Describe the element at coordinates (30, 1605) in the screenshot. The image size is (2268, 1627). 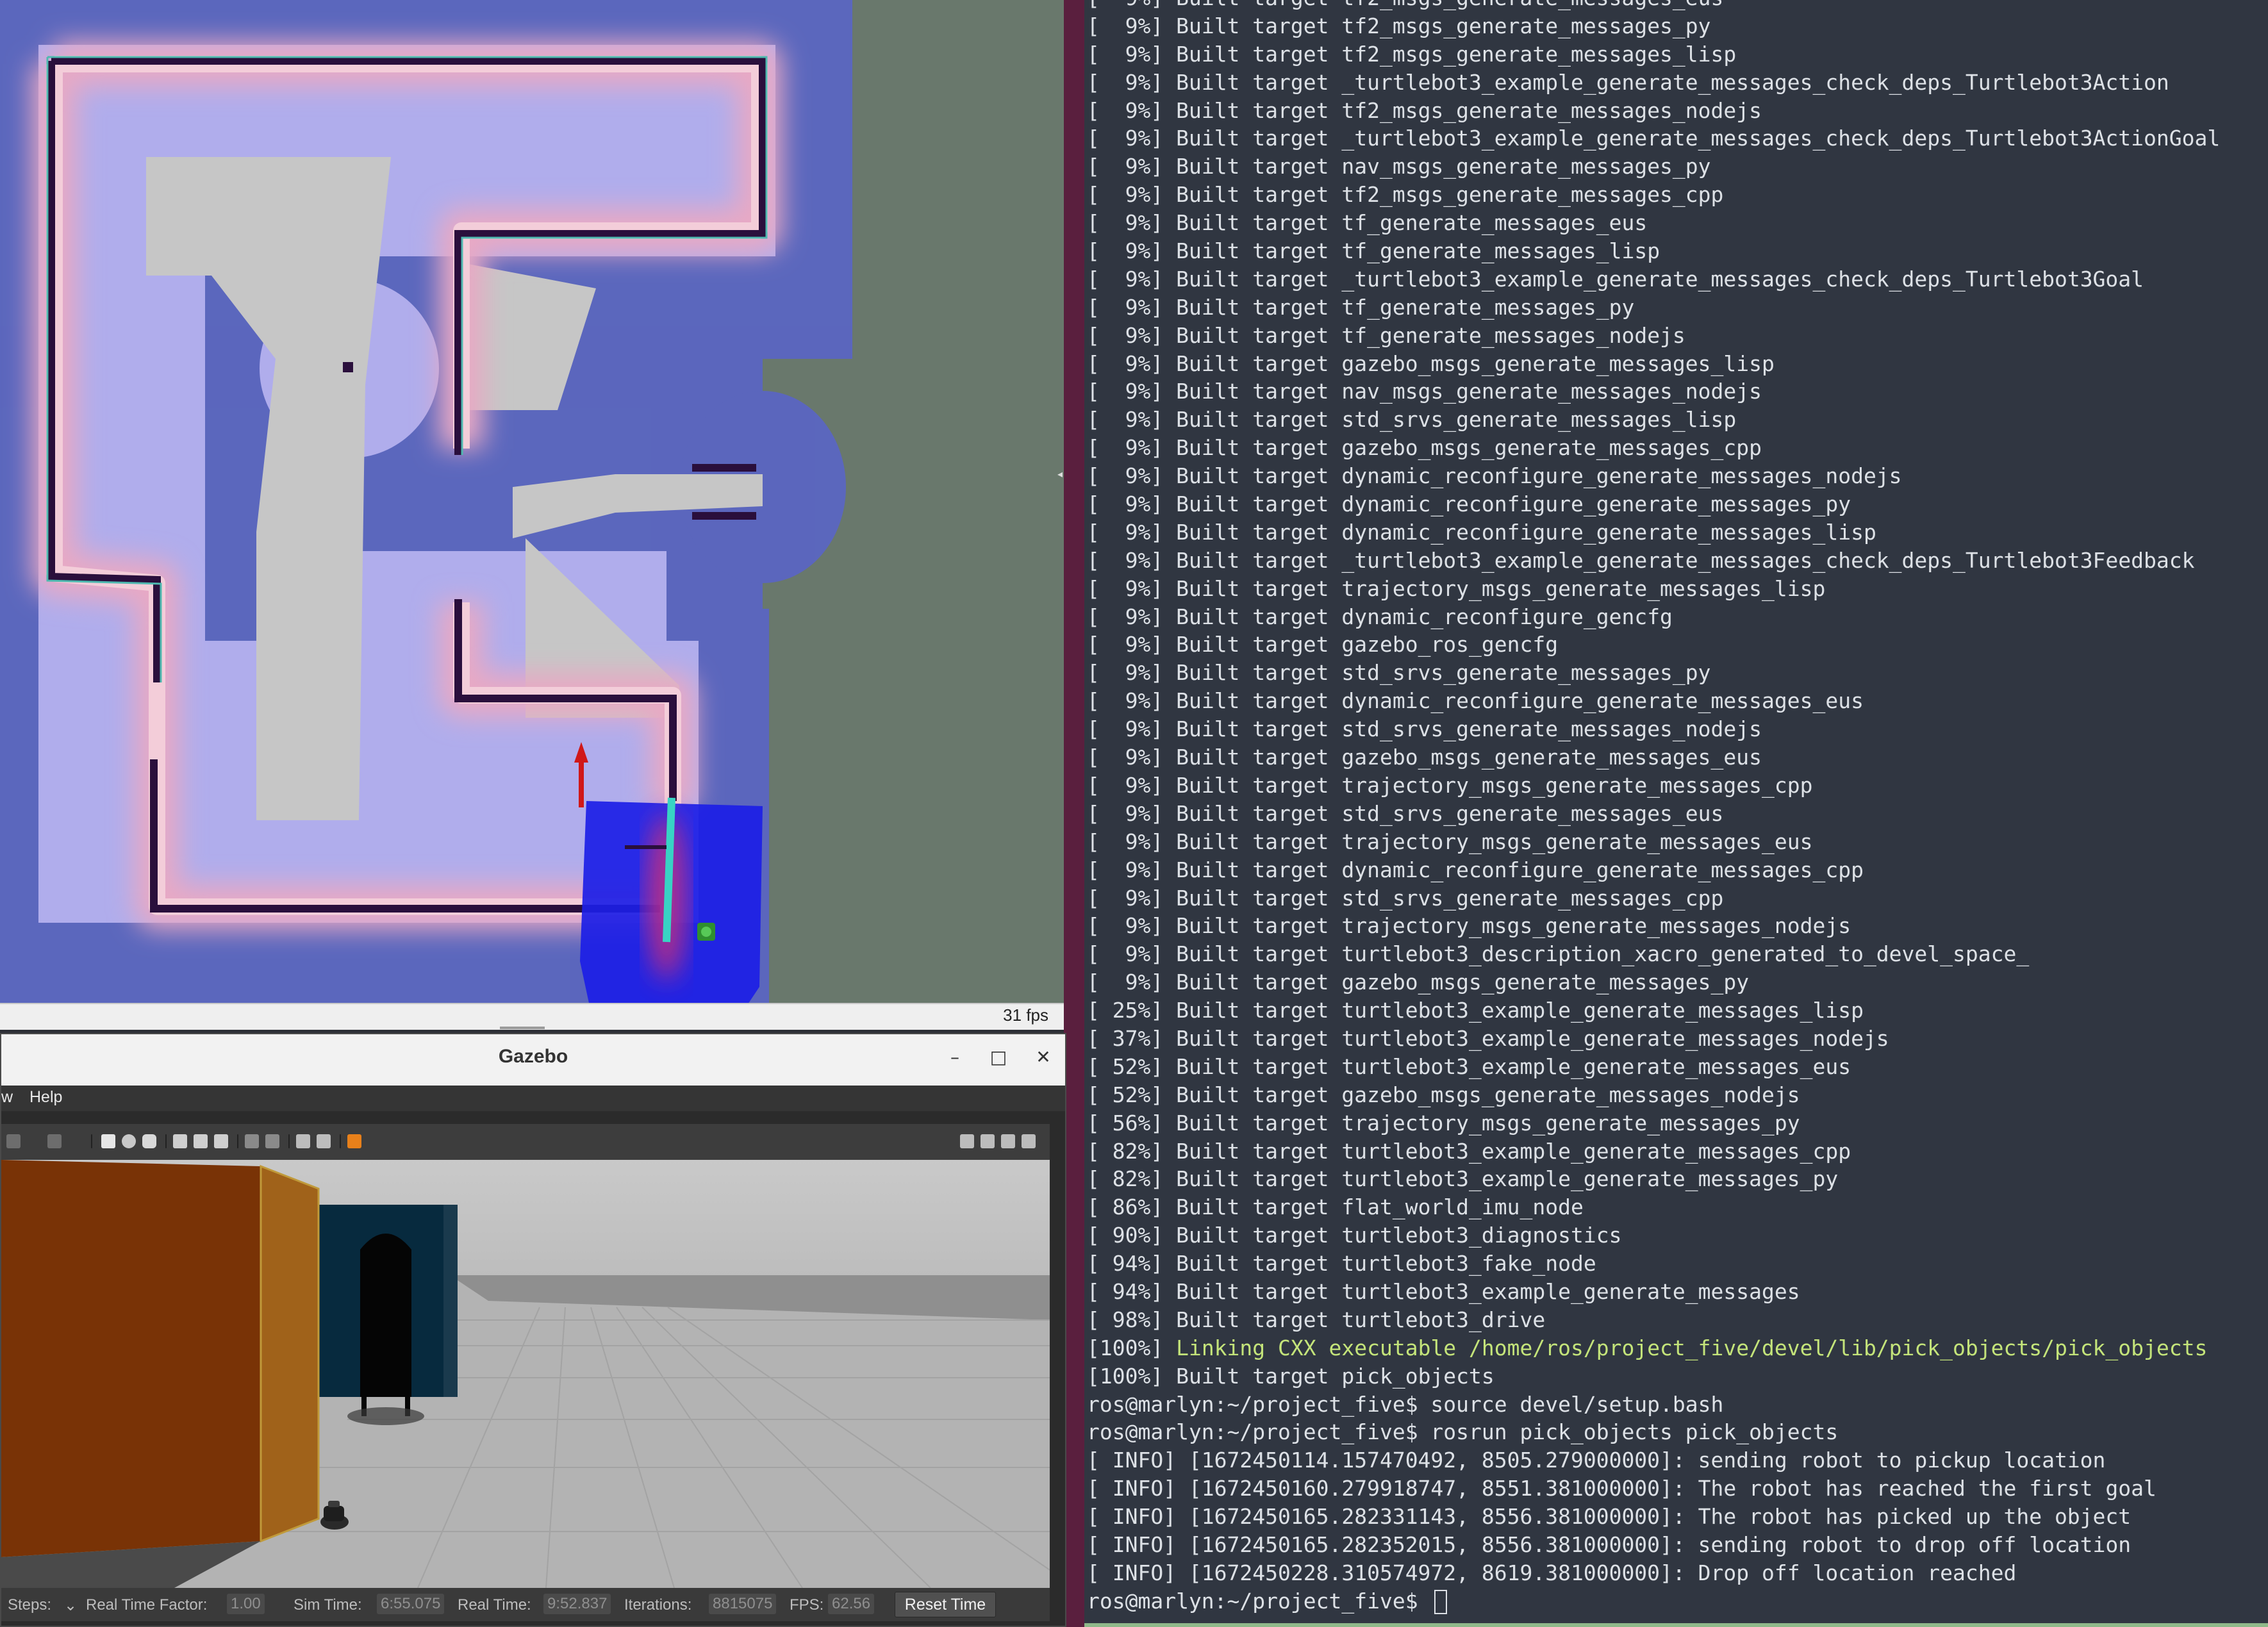
I see `steps-label: Steps:` at that location.